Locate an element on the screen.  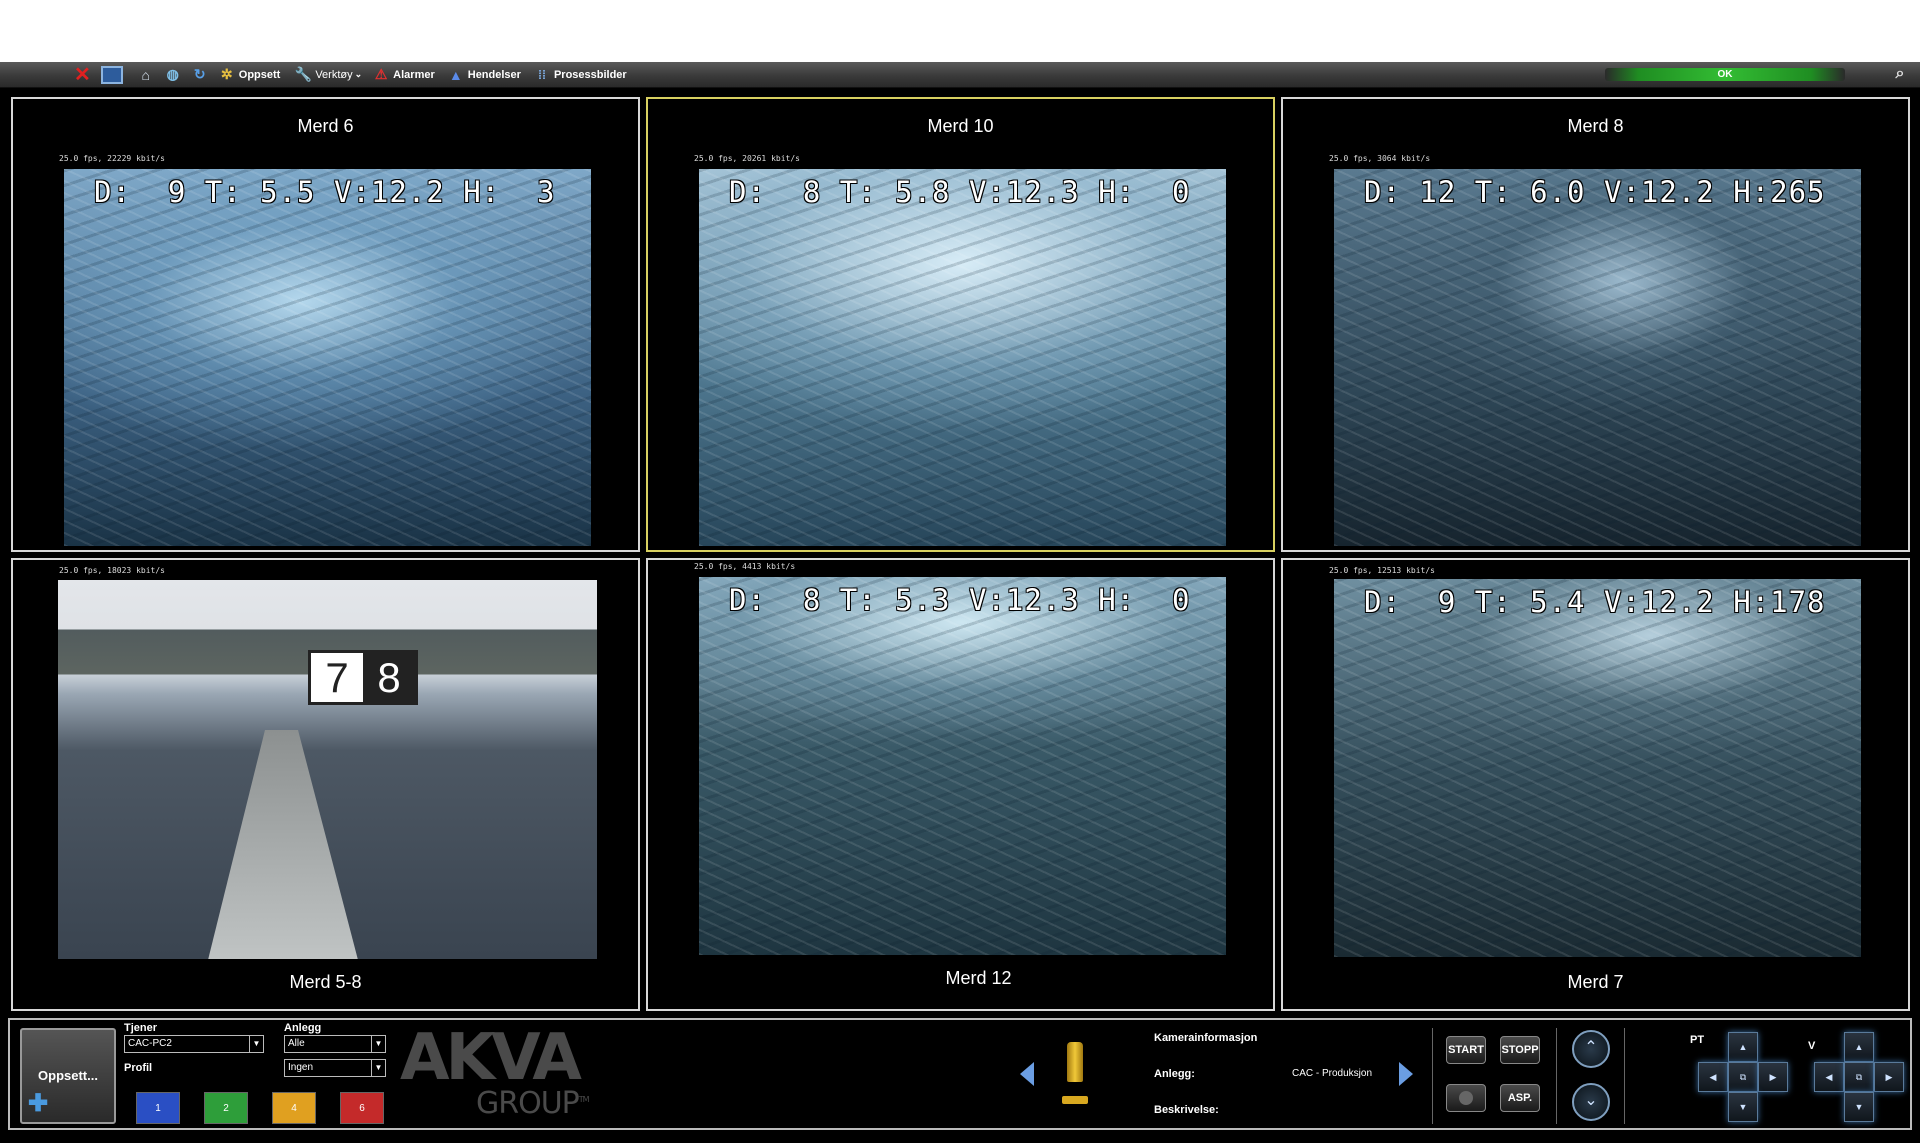
globe-icon: ◍ is located at coordinates (172, 74).